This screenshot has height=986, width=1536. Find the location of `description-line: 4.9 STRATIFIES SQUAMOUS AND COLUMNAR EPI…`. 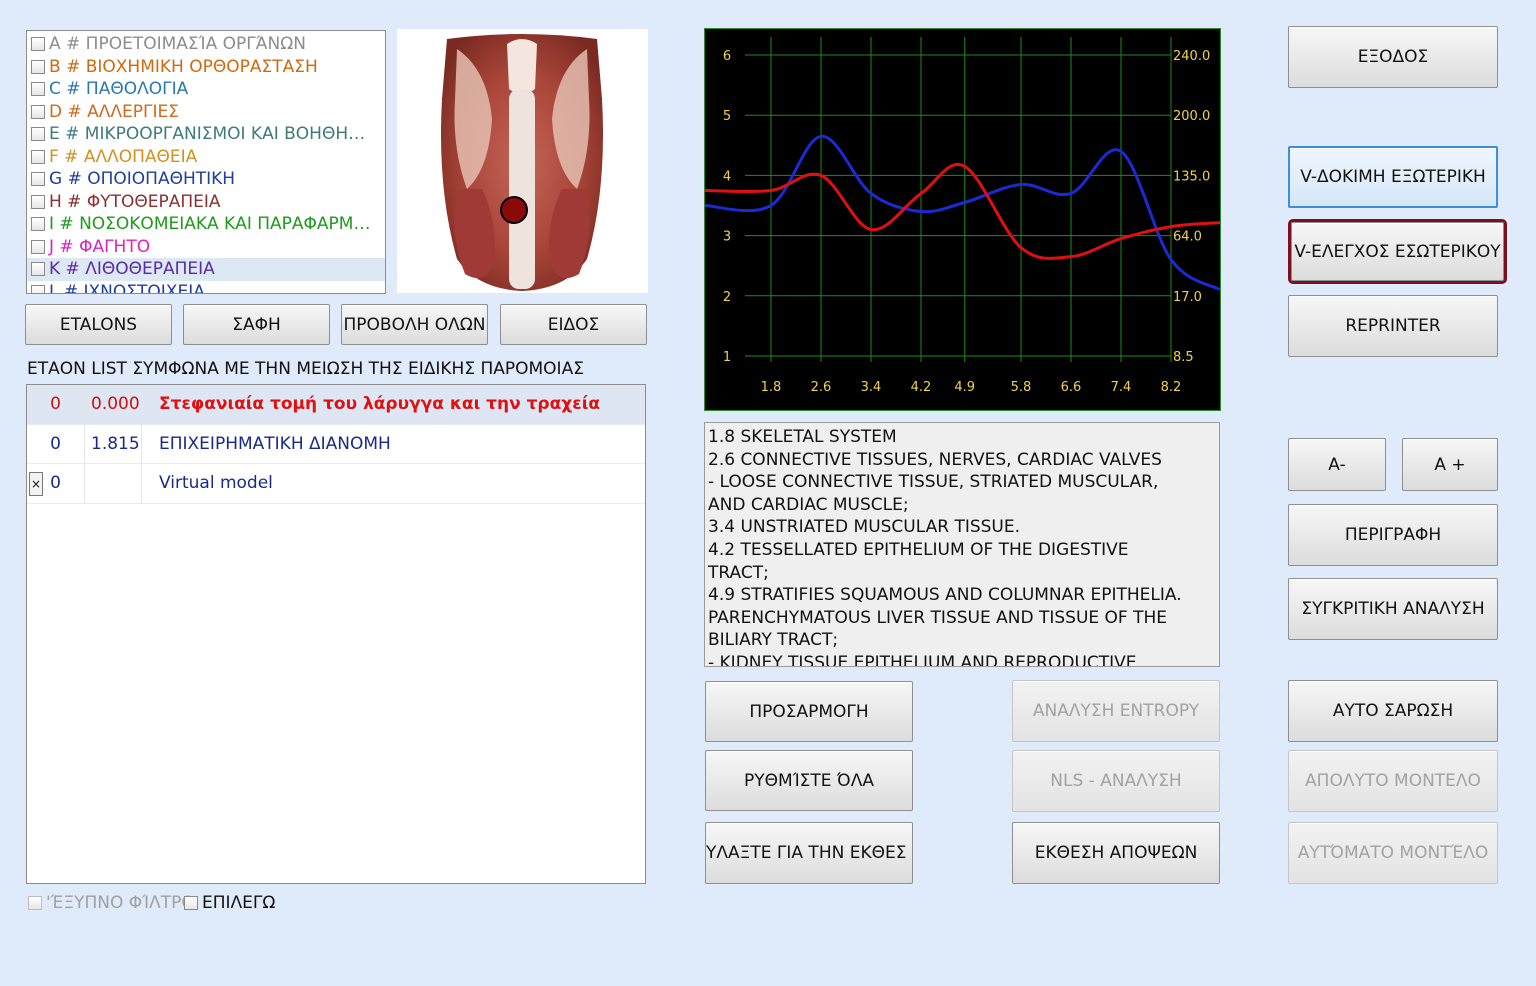

description-line: 4.9 STRATIFIES SQUAMOUS AND COLUMNAR EPI… is located at coordinates (945, 595).